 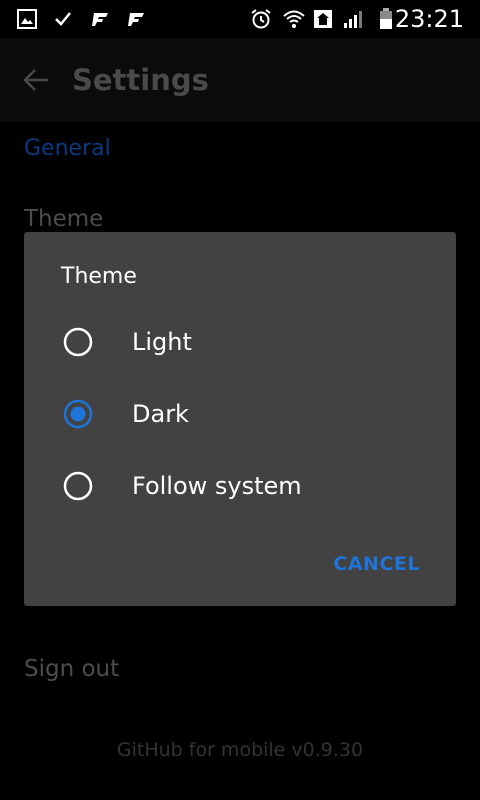 I want to click on battery-icon, so click(x=386, y=19).